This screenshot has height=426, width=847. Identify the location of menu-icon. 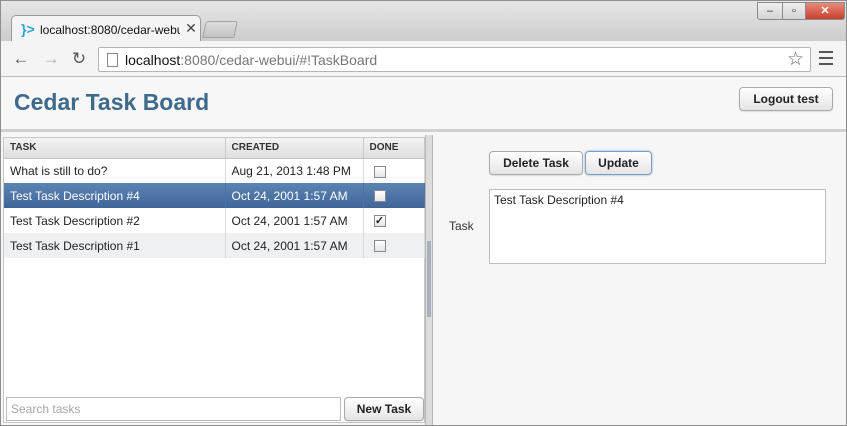
(826, 59).